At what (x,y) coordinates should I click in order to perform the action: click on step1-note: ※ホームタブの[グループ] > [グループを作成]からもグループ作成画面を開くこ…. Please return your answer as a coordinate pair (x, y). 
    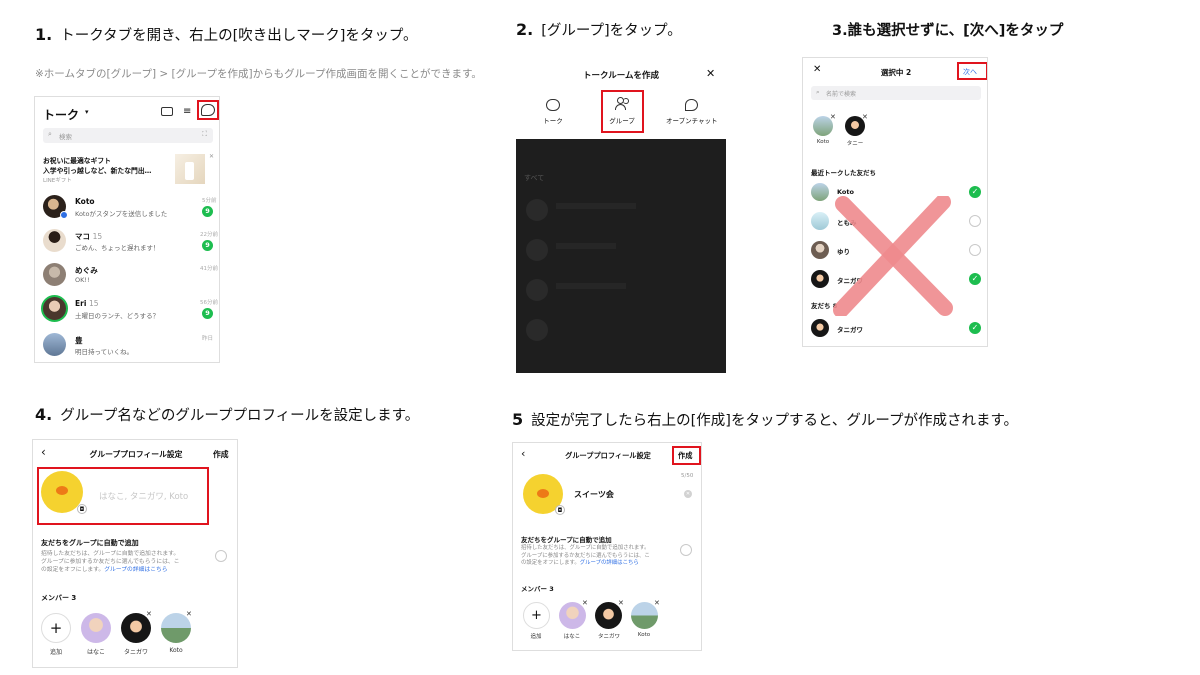
    Looking at the image, I should click on (258, 74).